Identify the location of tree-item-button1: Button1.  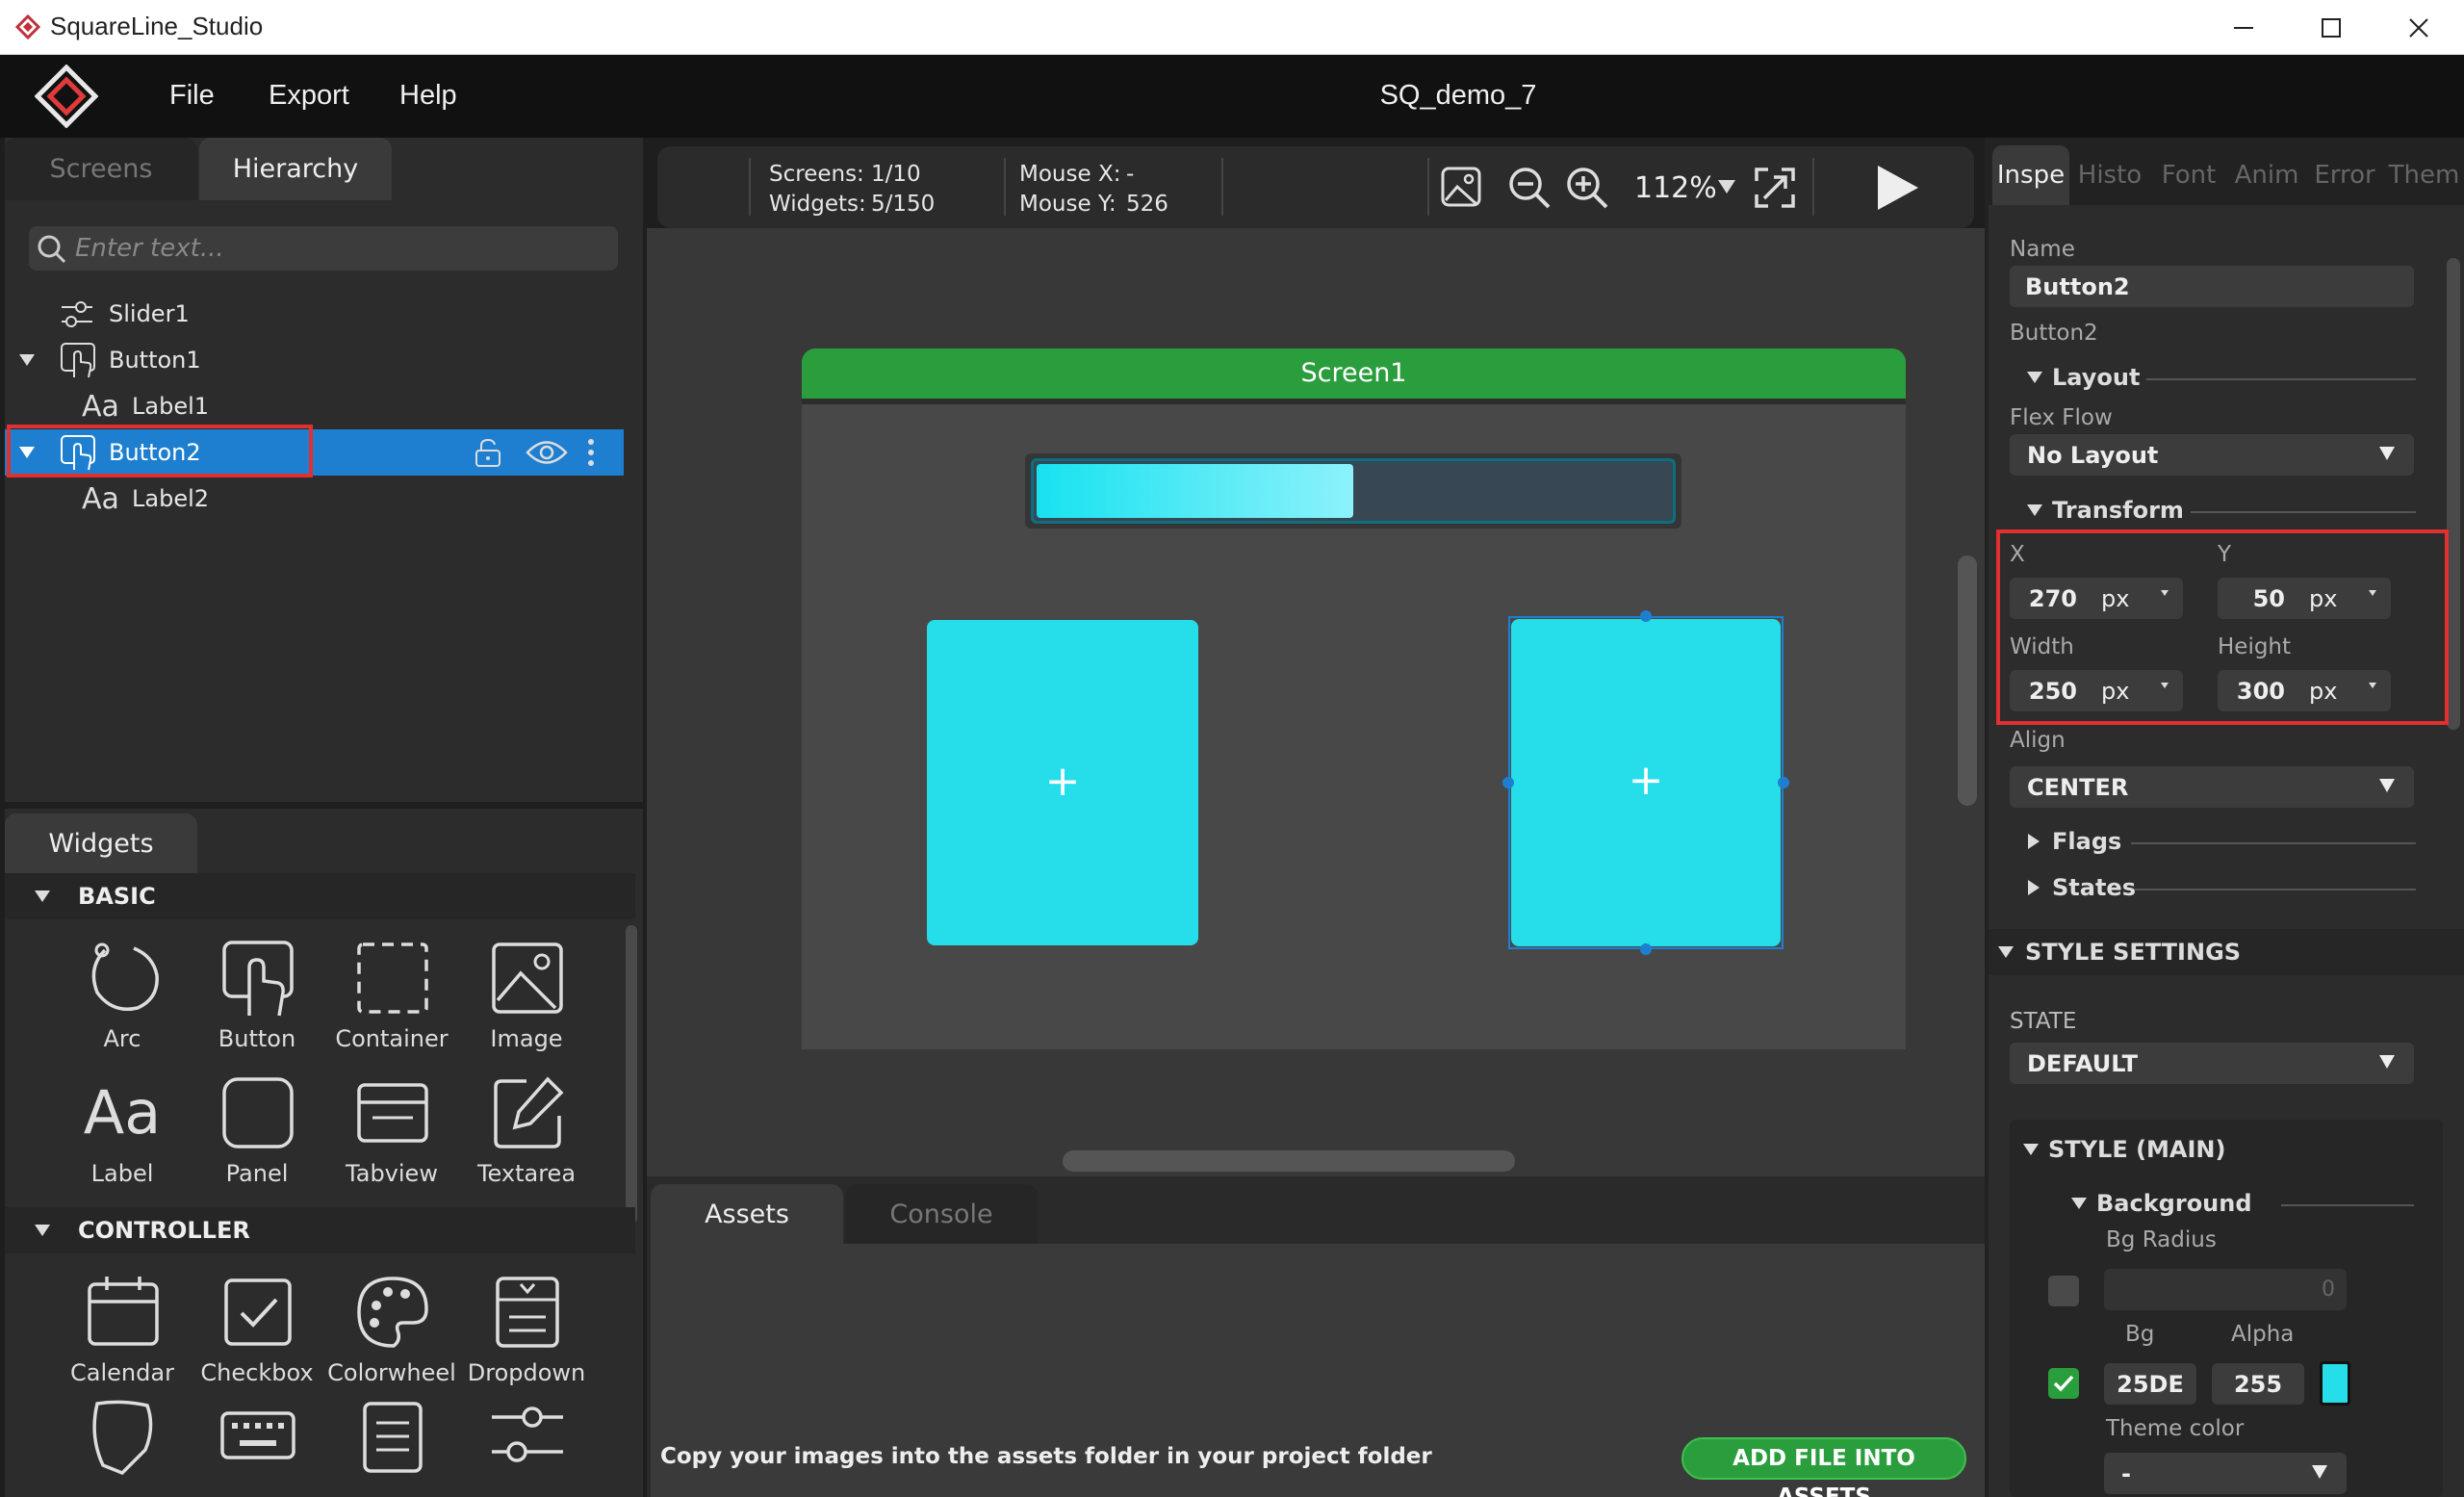
(314, 360).